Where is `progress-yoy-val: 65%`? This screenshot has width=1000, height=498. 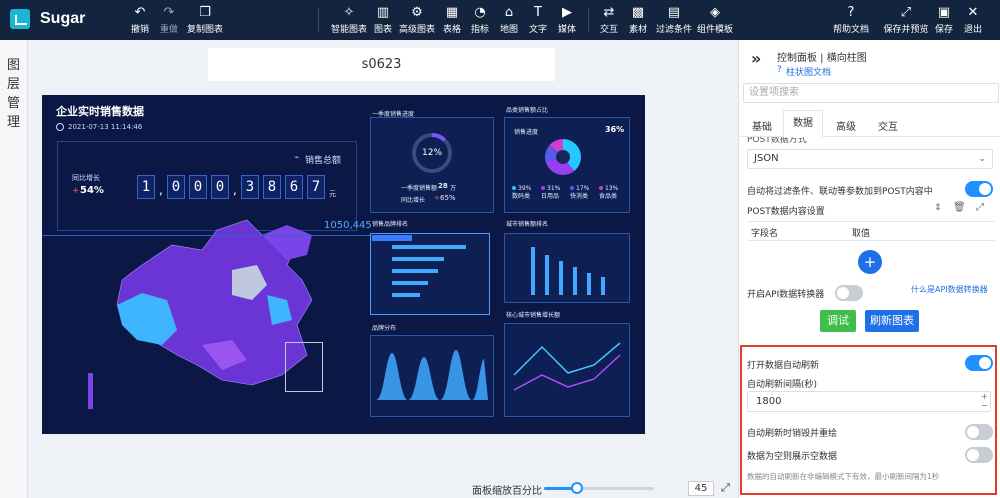 progress-yoy-val: 65% is located at coordinates (448, 198).